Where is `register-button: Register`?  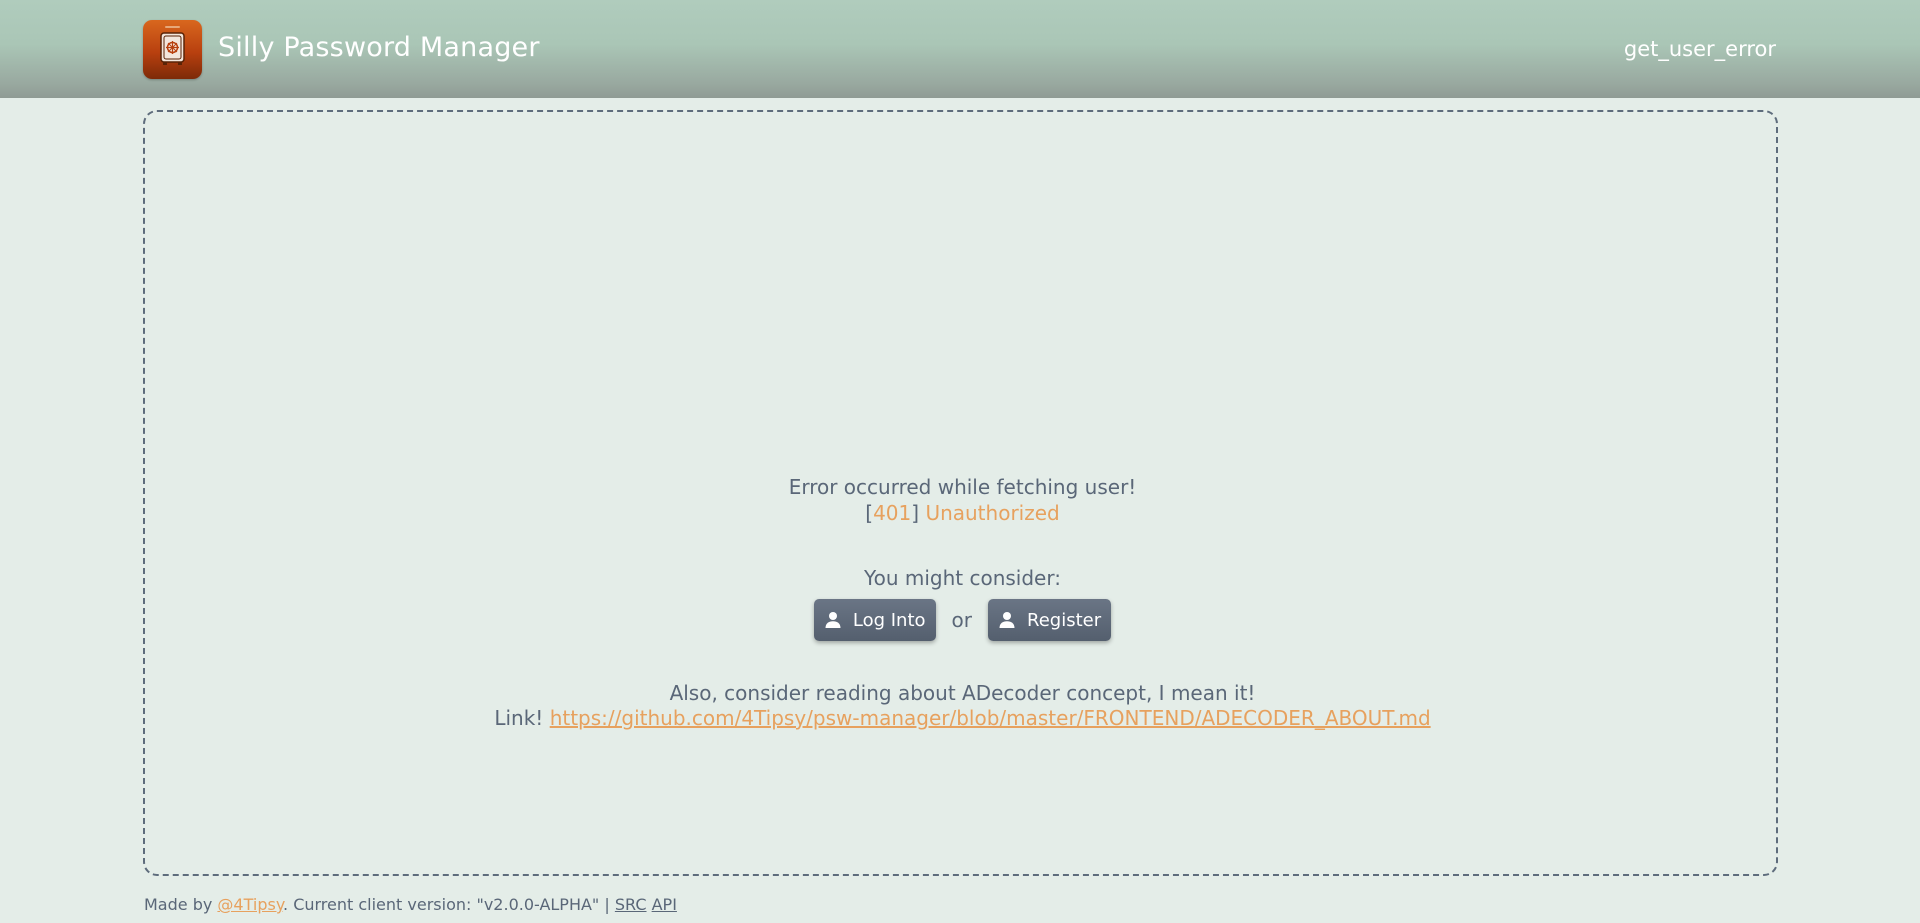
register-button: Register is located at coordinates (1050, 620).